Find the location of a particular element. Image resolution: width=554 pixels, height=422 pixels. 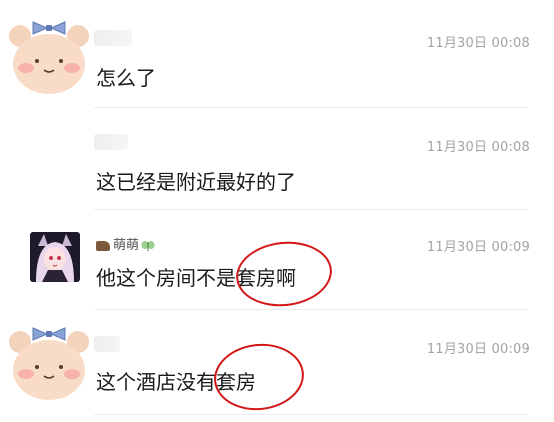

sender-name-text: 萌萌 is located at coordinates (126, 245).